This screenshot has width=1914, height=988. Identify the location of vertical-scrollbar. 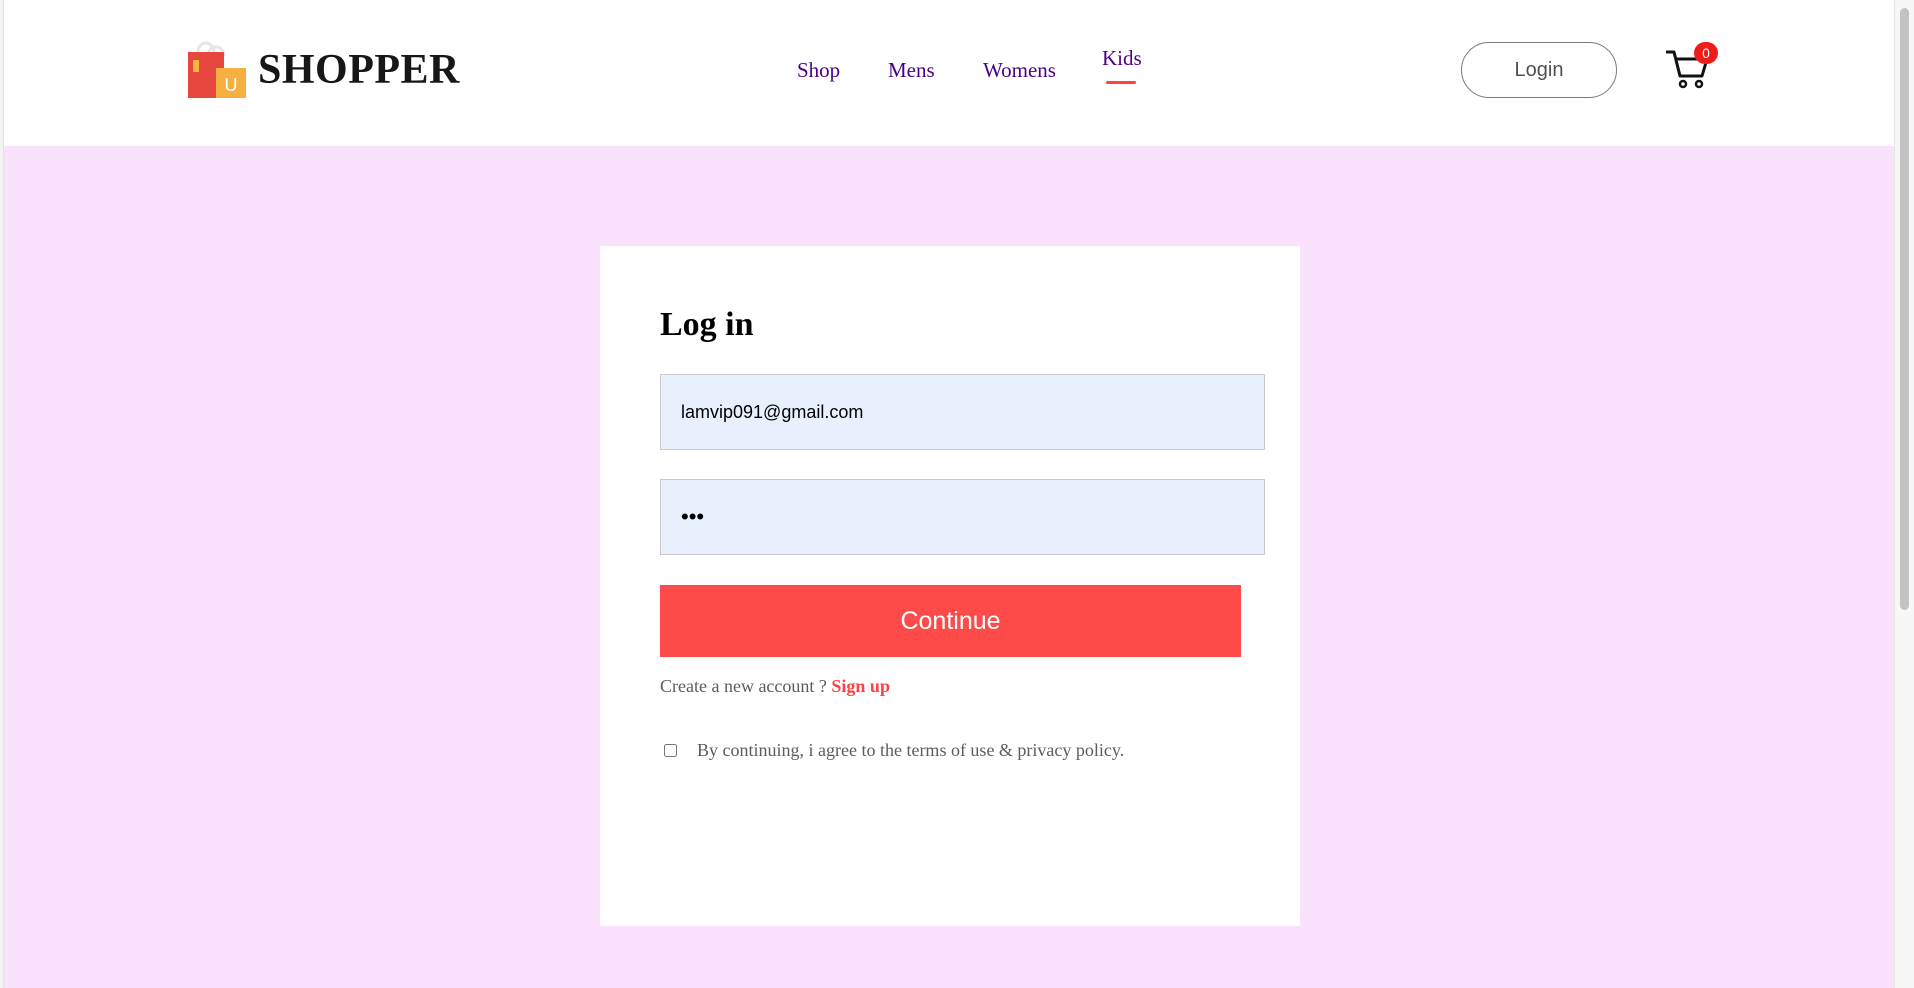
(1904, 494).